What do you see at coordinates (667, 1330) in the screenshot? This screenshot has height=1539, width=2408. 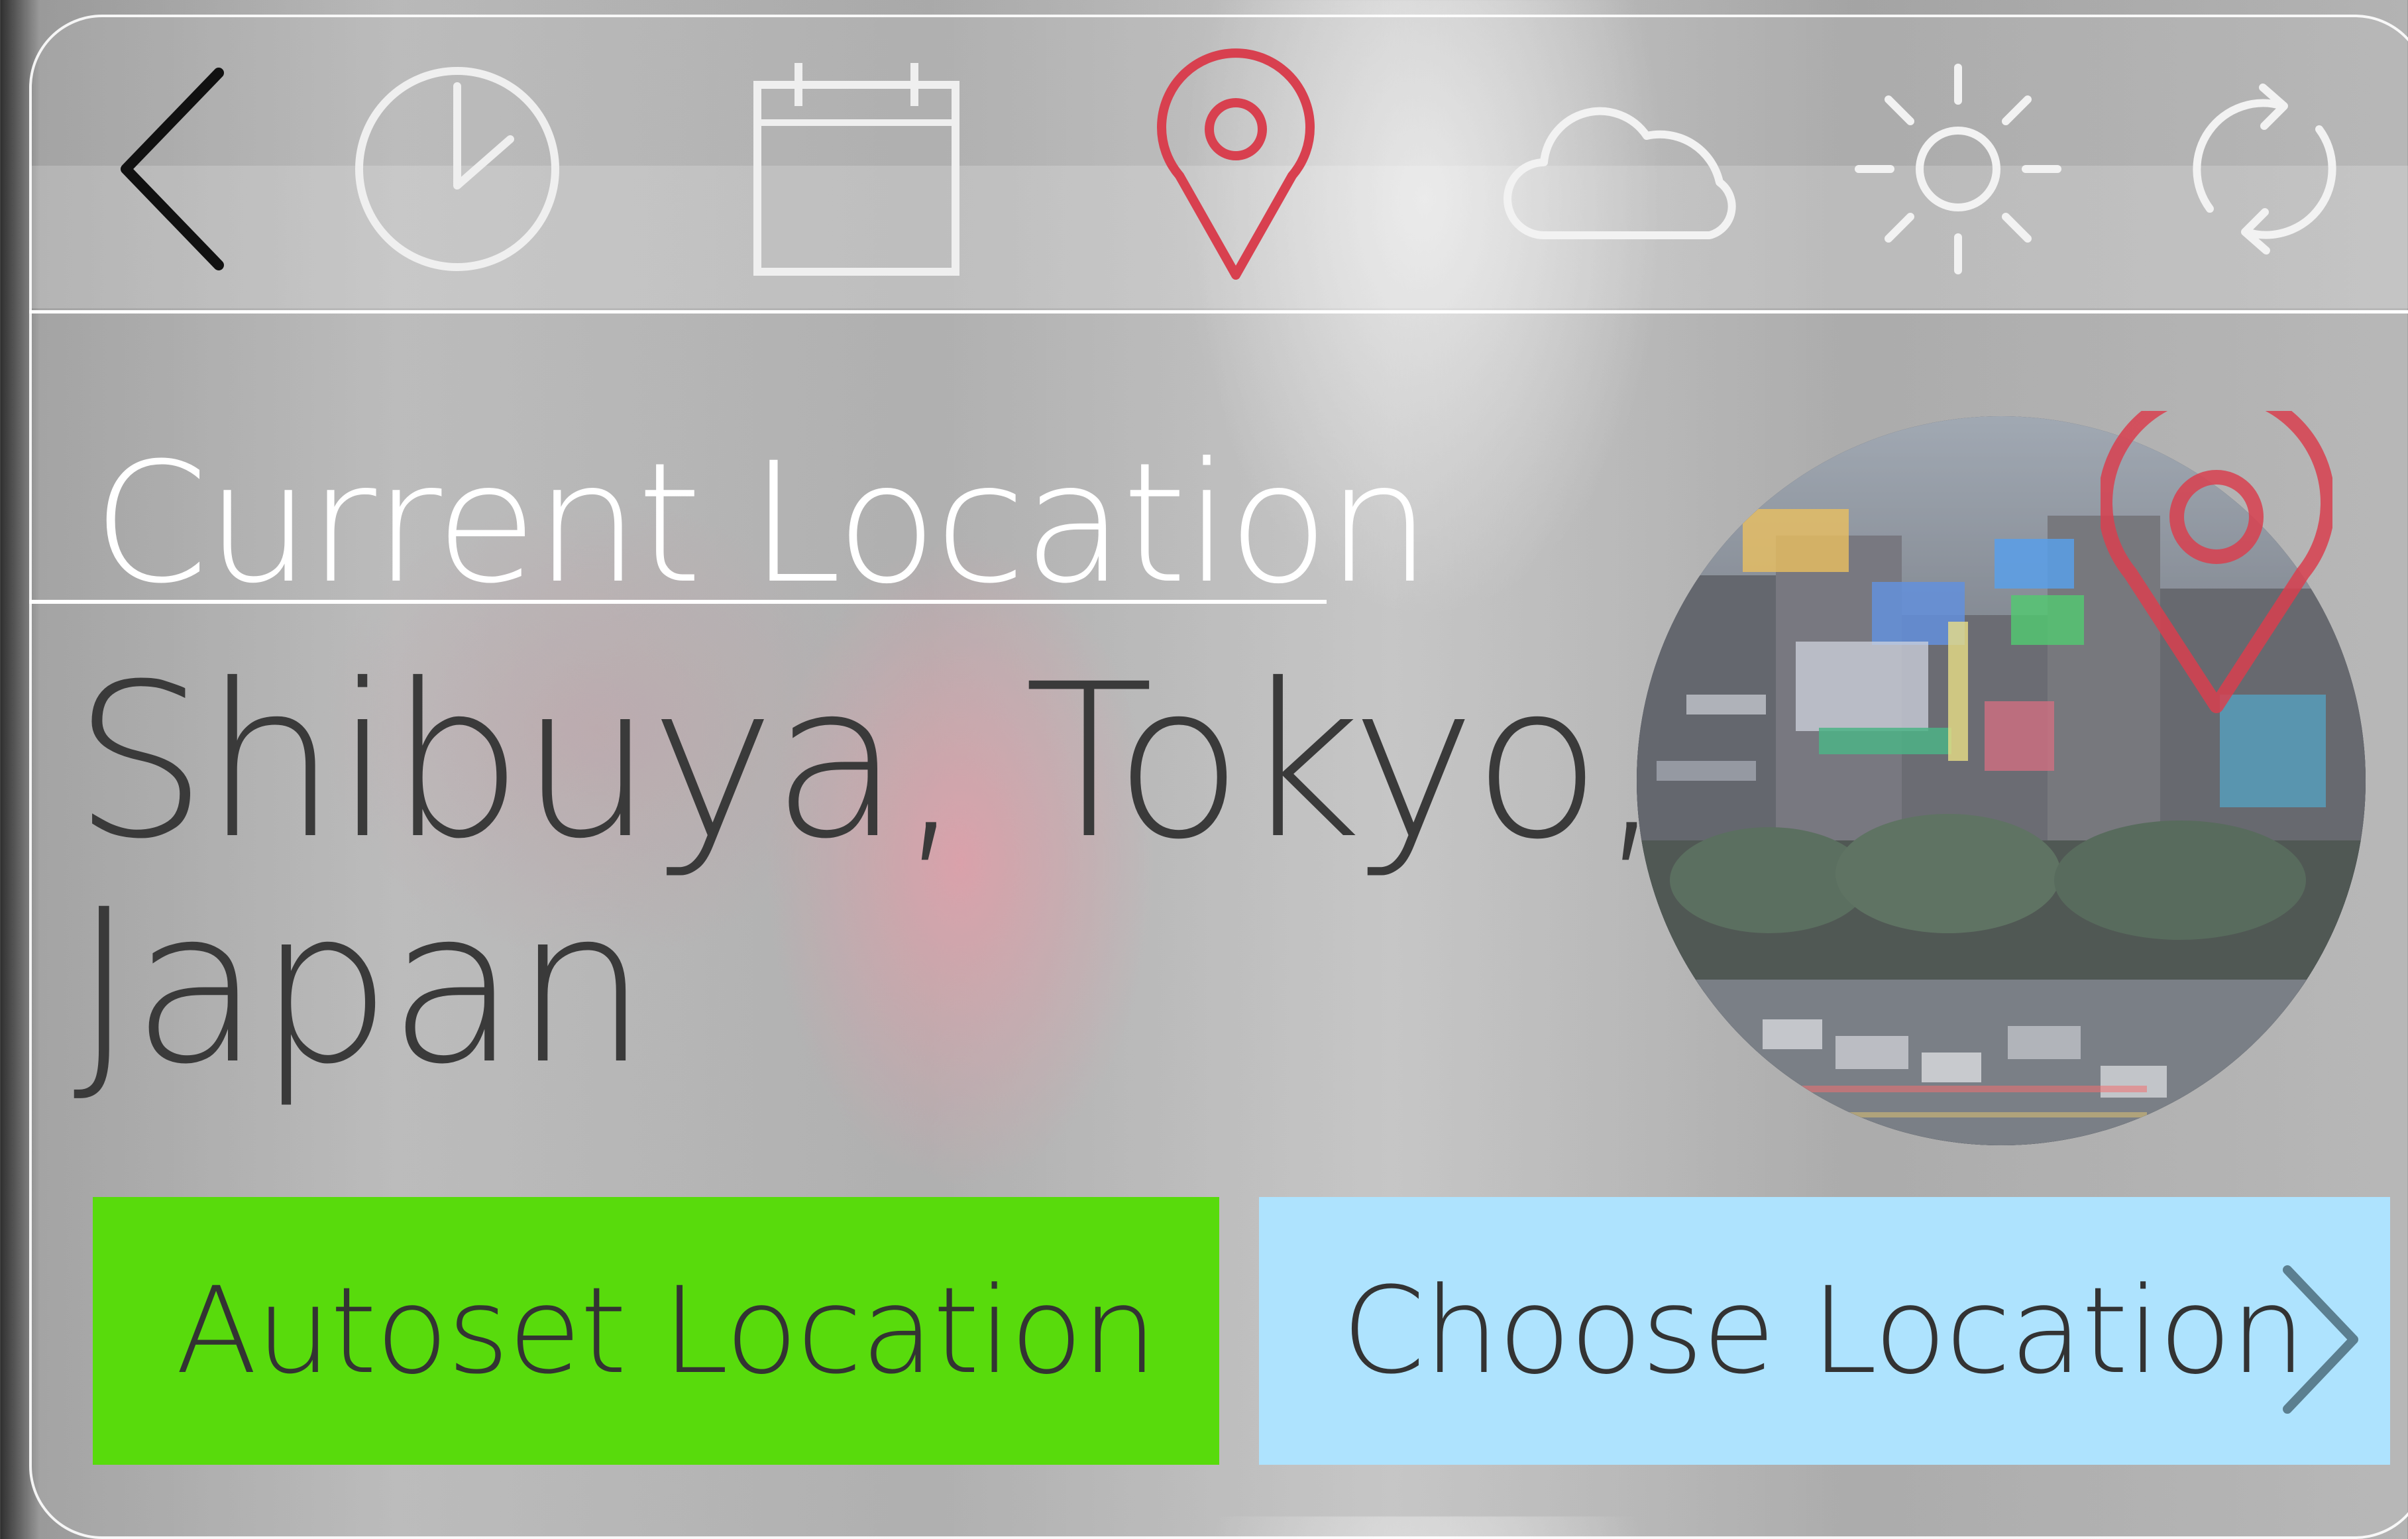 I see `autoset-location-label: Autoset Location` at bounding box center [667, 1330].